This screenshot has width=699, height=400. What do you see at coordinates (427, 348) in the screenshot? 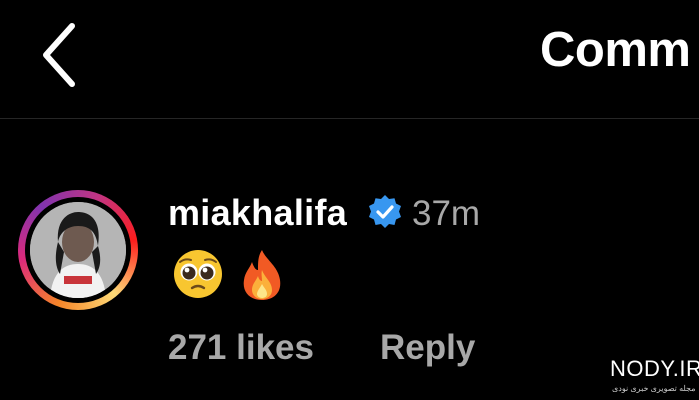
I see `reply-button: Reply` at bounding box center [427, 348].